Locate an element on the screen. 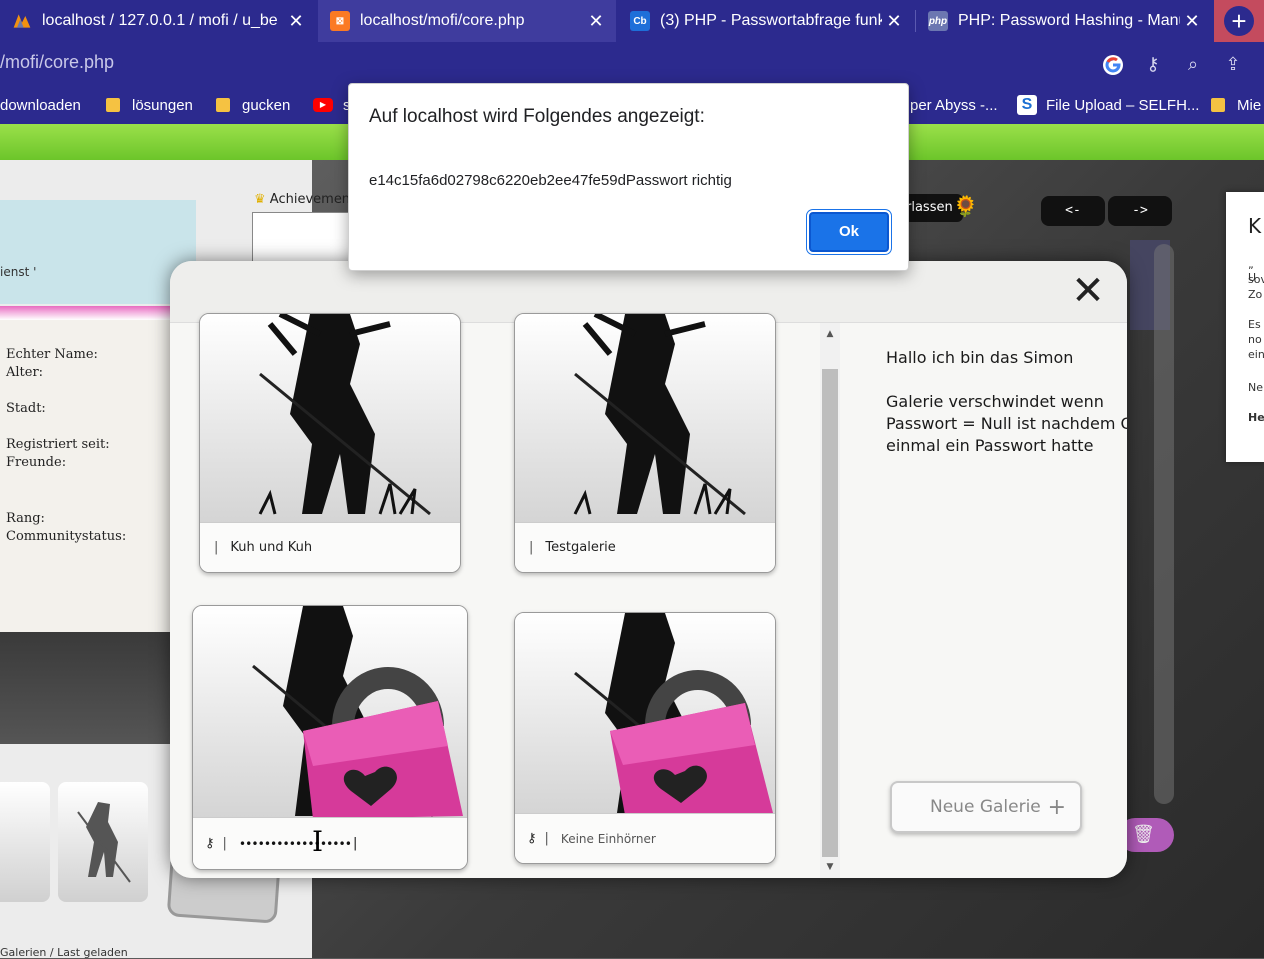 This screenshot has height=959, width=1264. prev-button: <- is located at coordinates (1073, 211).